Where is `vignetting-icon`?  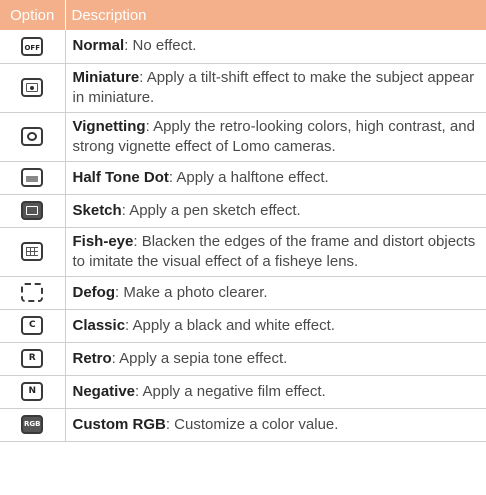
vignetting-icon is located at coordinates (32, 137).